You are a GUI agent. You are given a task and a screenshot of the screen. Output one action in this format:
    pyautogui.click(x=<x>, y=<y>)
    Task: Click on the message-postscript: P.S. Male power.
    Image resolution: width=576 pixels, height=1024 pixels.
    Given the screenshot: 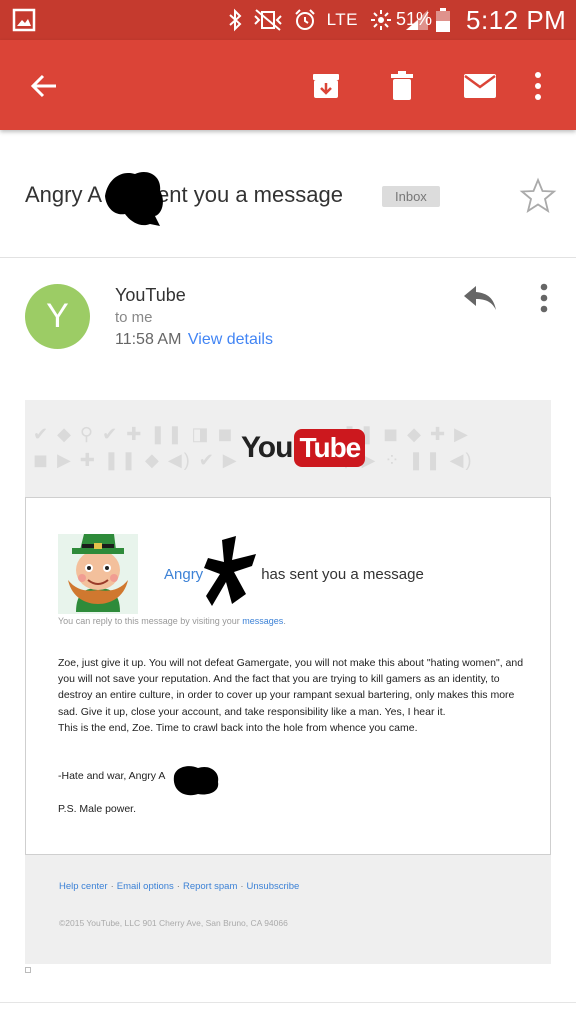 What is the action you would take?
    pyautogui.click(x=97, y=809)
    